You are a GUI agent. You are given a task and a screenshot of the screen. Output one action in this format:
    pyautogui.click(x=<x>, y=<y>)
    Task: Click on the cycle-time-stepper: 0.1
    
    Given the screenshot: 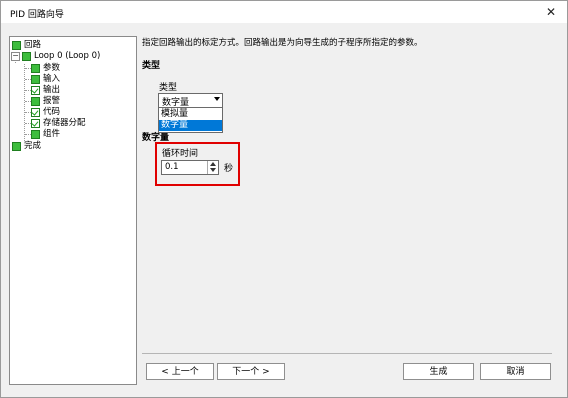 What is the action you would take?
    pyautogui.click(x=190, y=167)
    